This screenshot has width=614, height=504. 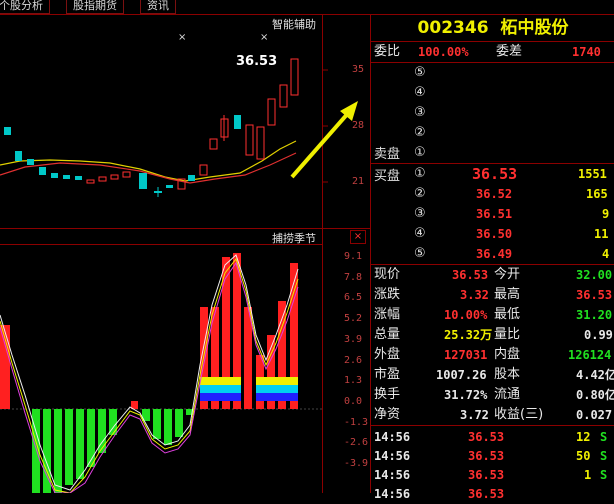 I want to click on quote-row: 涨跌 3.32 最高 36.53, so click(x=493, y=295).